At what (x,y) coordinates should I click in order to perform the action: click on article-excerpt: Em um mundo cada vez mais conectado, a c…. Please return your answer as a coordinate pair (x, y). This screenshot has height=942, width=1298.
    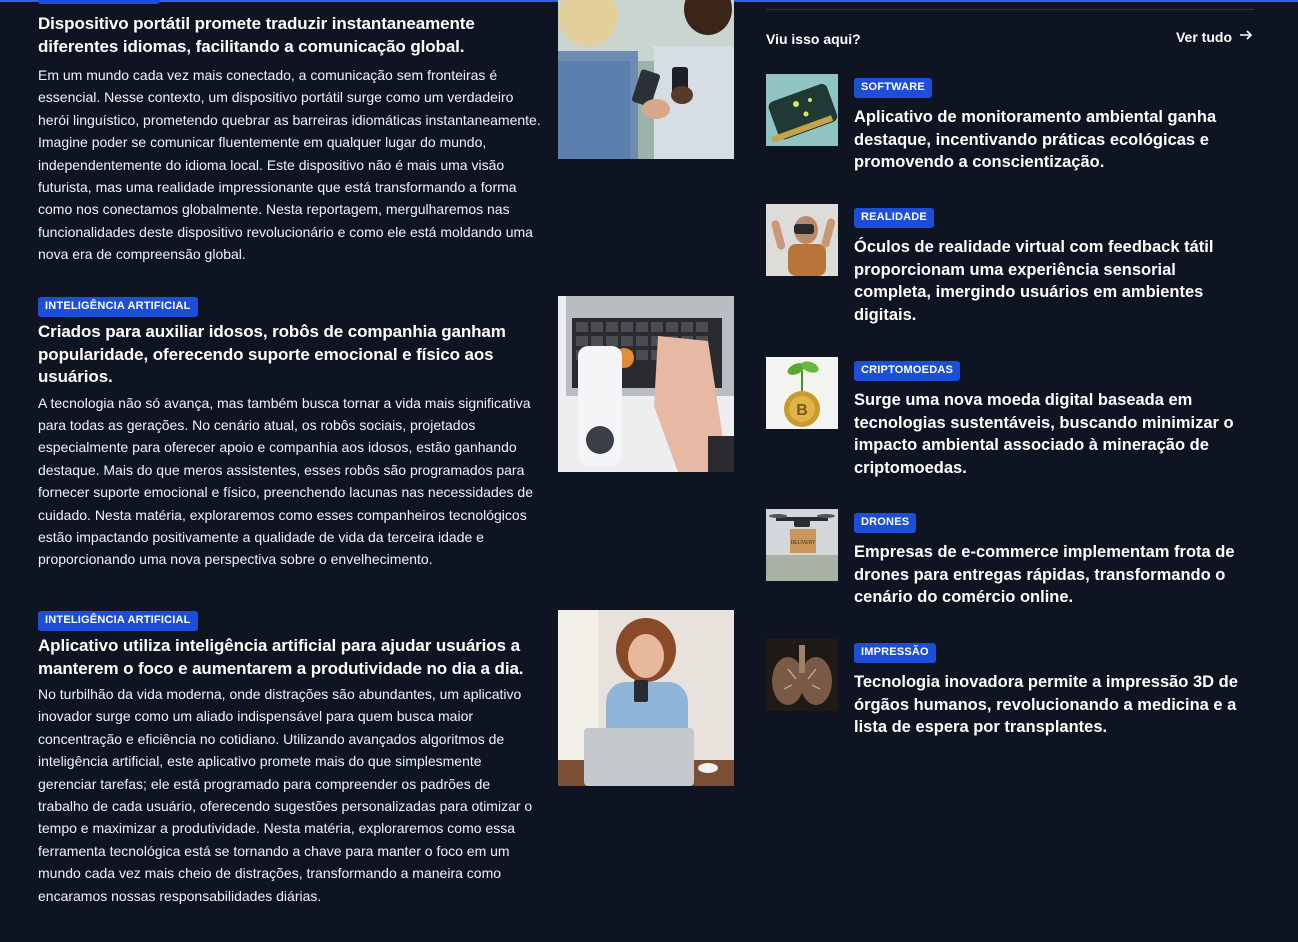
    Looking at the image, I should click on (289, 165).